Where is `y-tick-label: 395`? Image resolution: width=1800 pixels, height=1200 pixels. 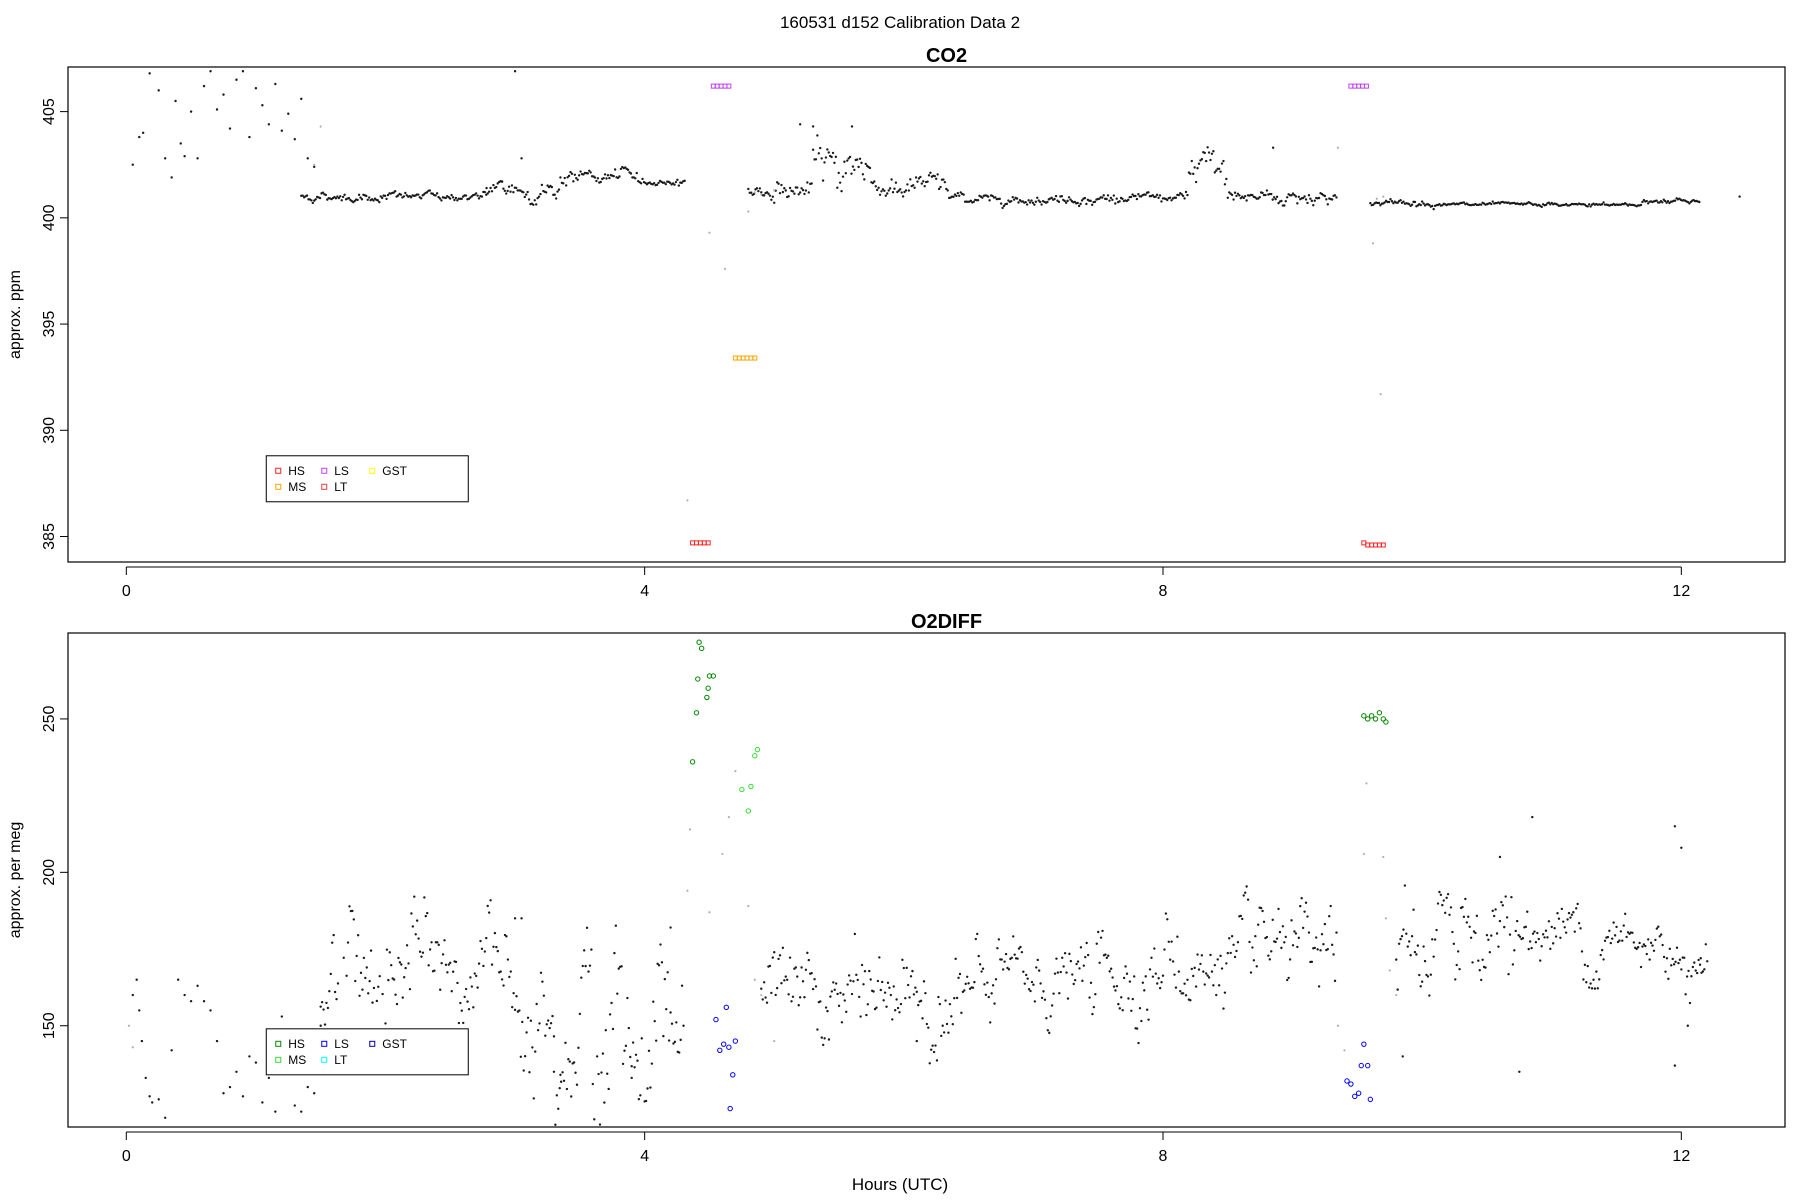 y-tick-label: 395 is located at coordinates (49, 324).